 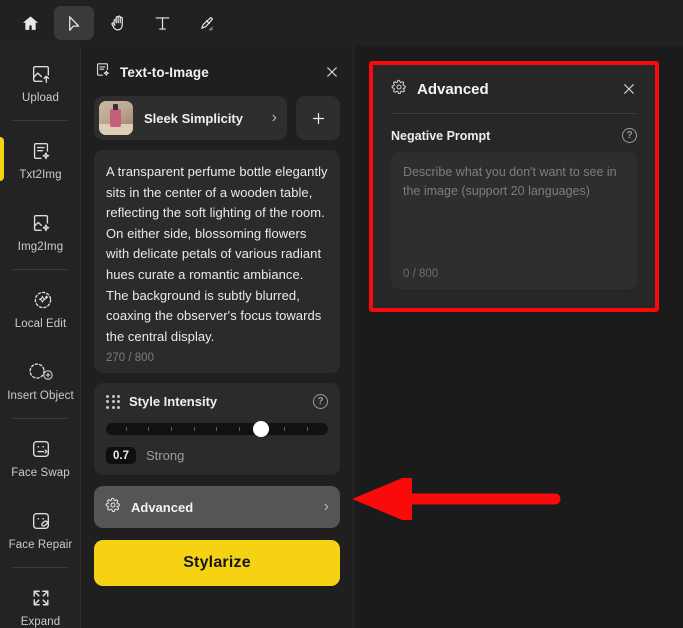 What do you see at coordinates (40, 395) in the screenshot?
I see `sidebar-item-label: Insert Object` at bounding box center [40, 395].